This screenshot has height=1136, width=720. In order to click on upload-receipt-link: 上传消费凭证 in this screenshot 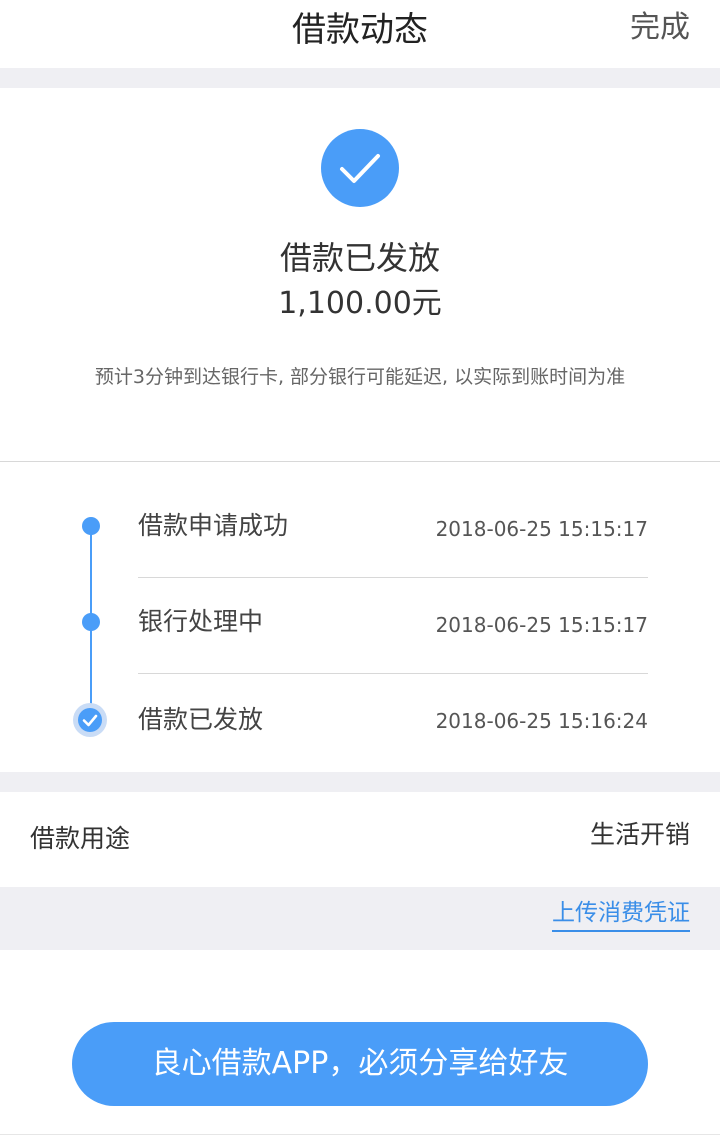, I will do `click(621, 915)`.